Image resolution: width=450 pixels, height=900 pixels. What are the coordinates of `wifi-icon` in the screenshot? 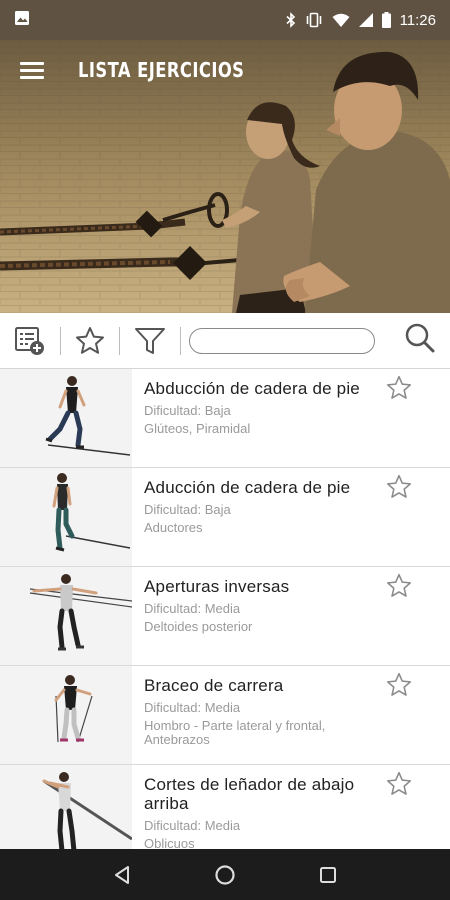 It's located at (341, 20).